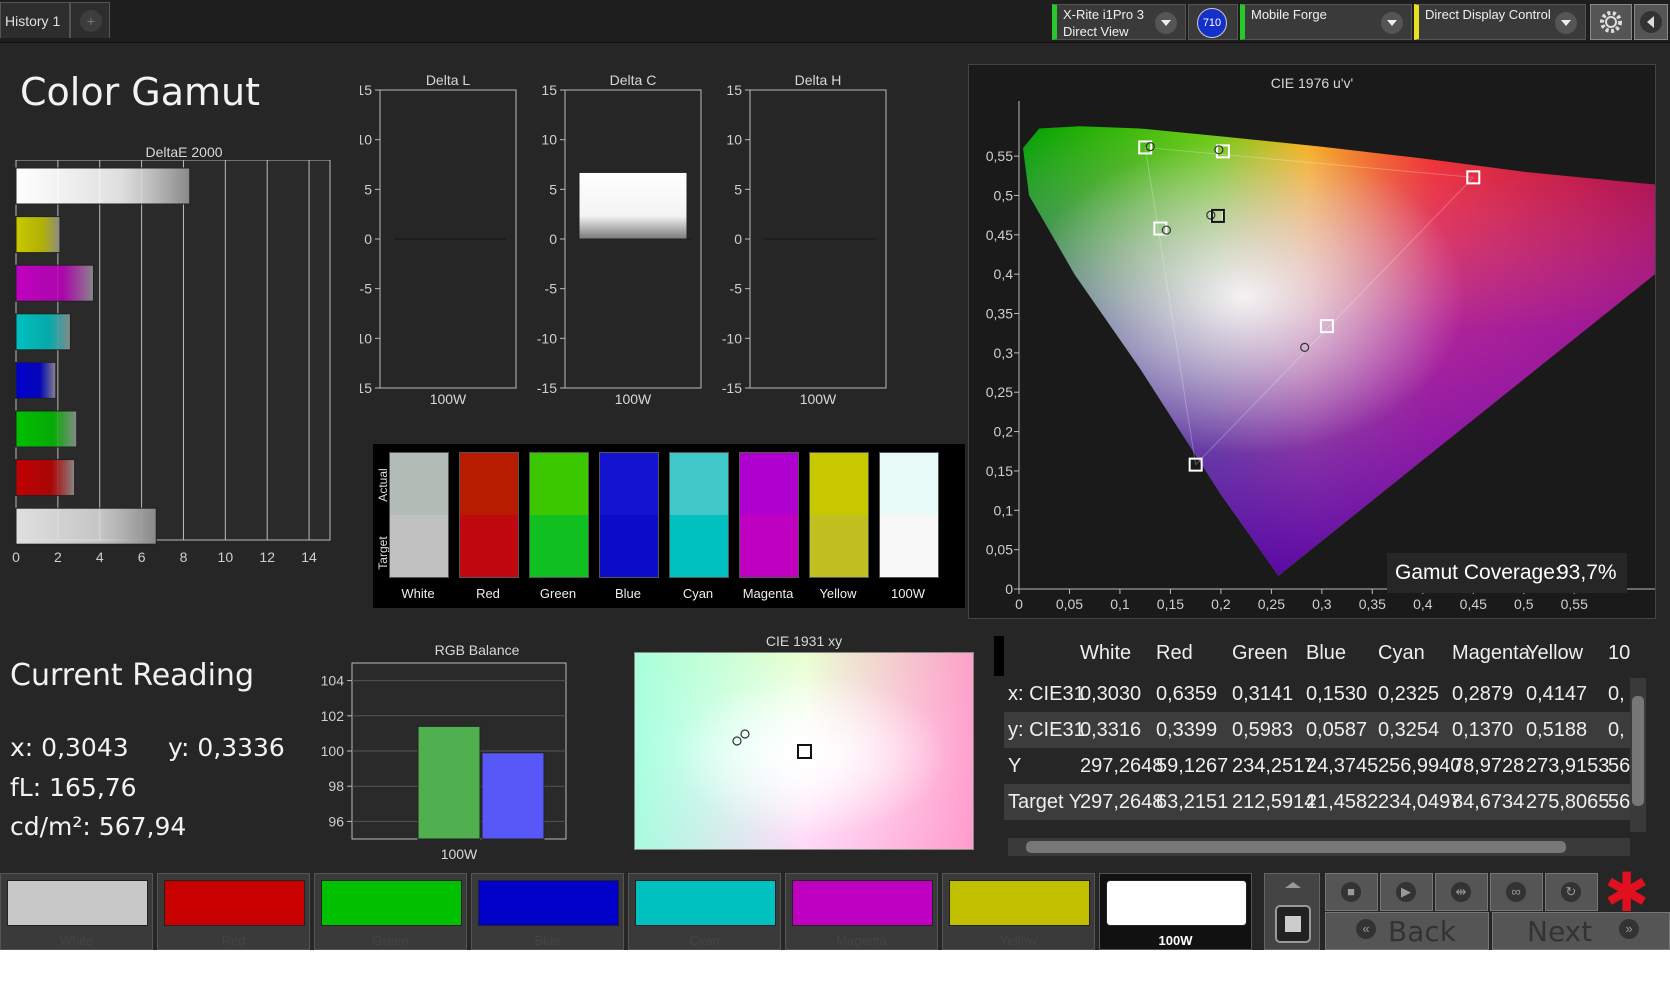 This screenshot has height=1006, width=1670. I want to click on deltae-bar-green, so click(46, 429).